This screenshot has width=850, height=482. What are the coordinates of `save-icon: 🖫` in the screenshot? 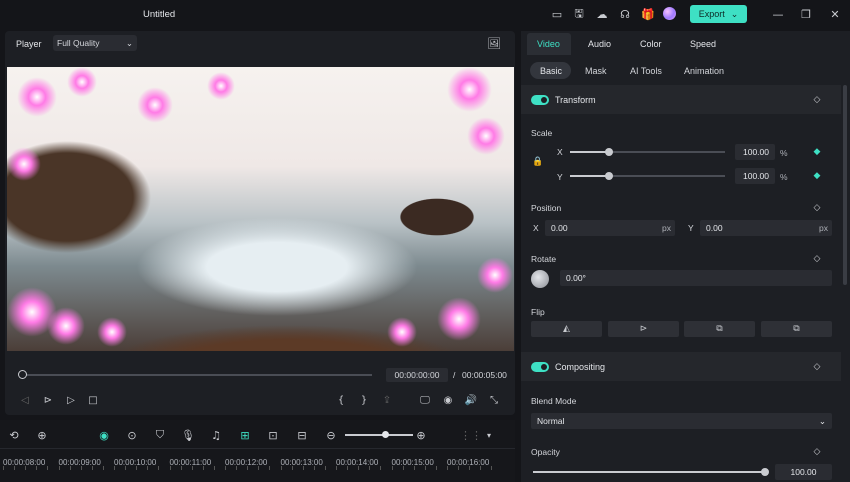 It's located at (579, 14).